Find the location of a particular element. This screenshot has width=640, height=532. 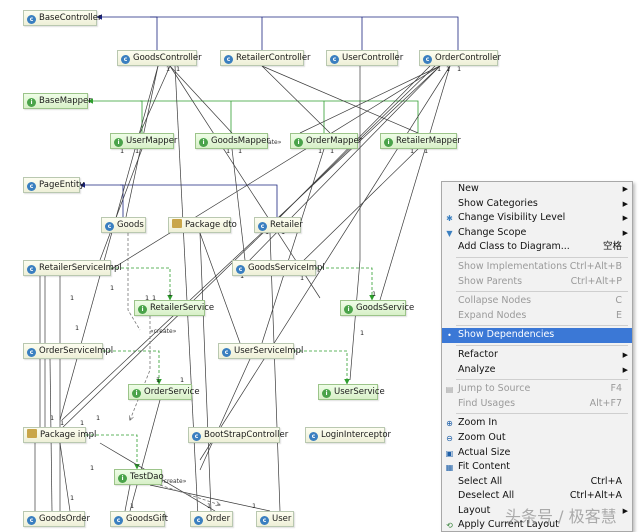

node-retailer-mapper: i RetailerMapper is located at coordinates (420, 141).